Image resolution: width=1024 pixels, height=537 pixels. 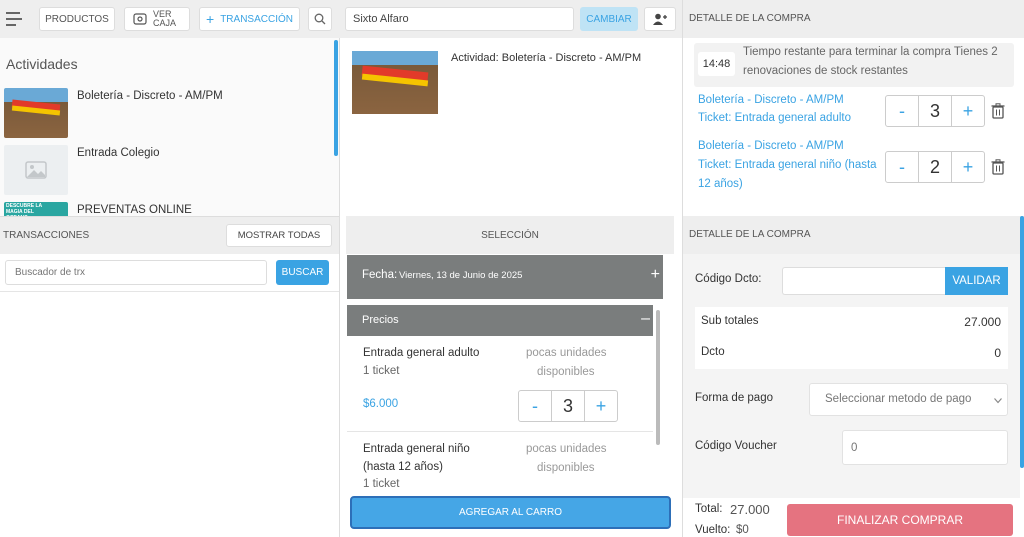 I want to click on totals-box: Sub totales 27.000 Dcto 0, so click(x=851, y=338).